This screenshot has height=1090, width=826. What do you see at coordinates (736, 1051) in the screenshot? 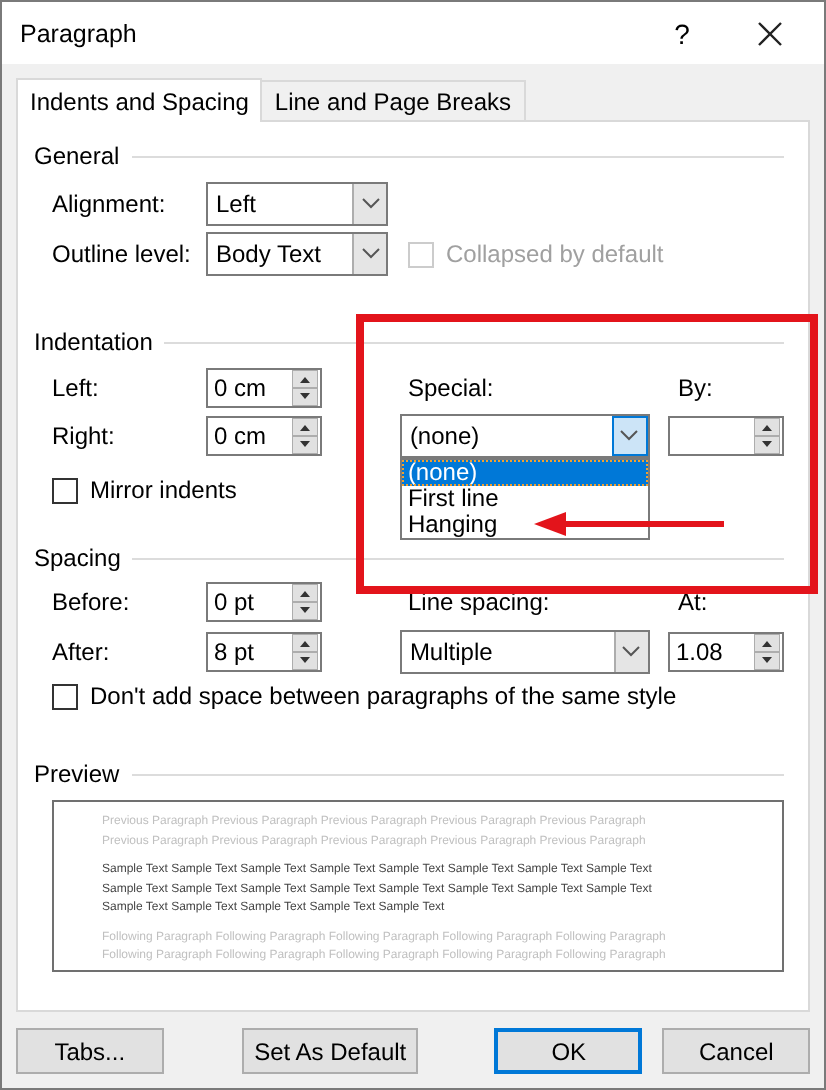
I see `dialog-button: Cancel` at bounding box center [736, 1051].